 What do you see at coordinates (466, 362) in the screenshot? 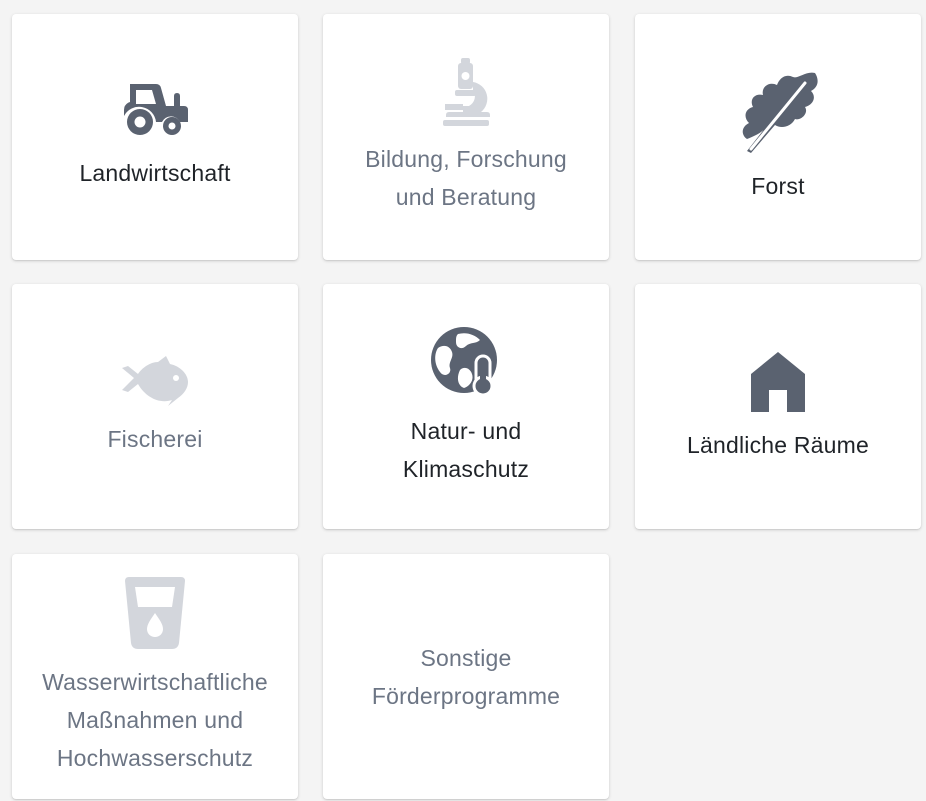
I see `globe-thermometer-icon` at bounding box center [466, 362].